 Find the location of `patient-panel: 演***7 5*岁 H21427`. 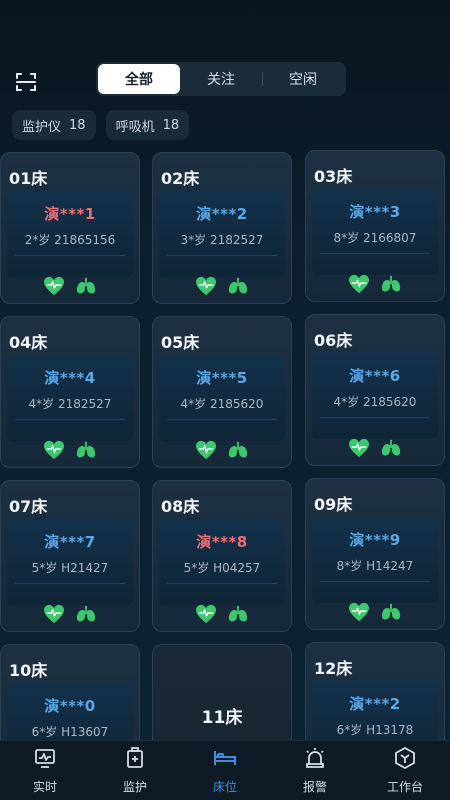

patient-panel: 演***7 5*岁 H21427 is located at coordinates (70, 562).